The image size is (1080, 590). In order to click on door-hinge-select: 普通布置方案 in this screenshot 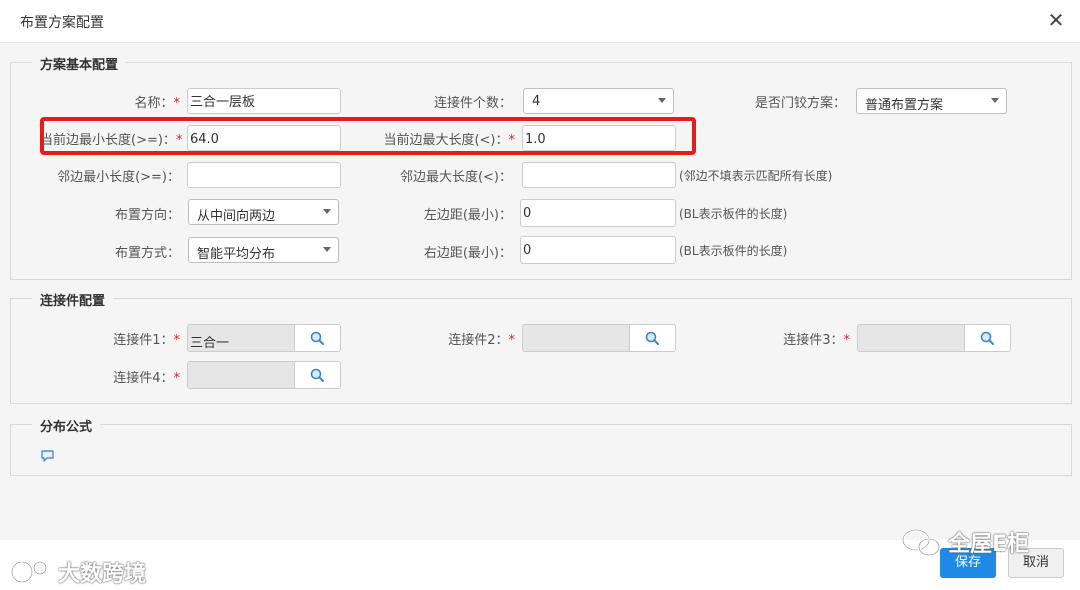, I will do `click(931, 101)`.